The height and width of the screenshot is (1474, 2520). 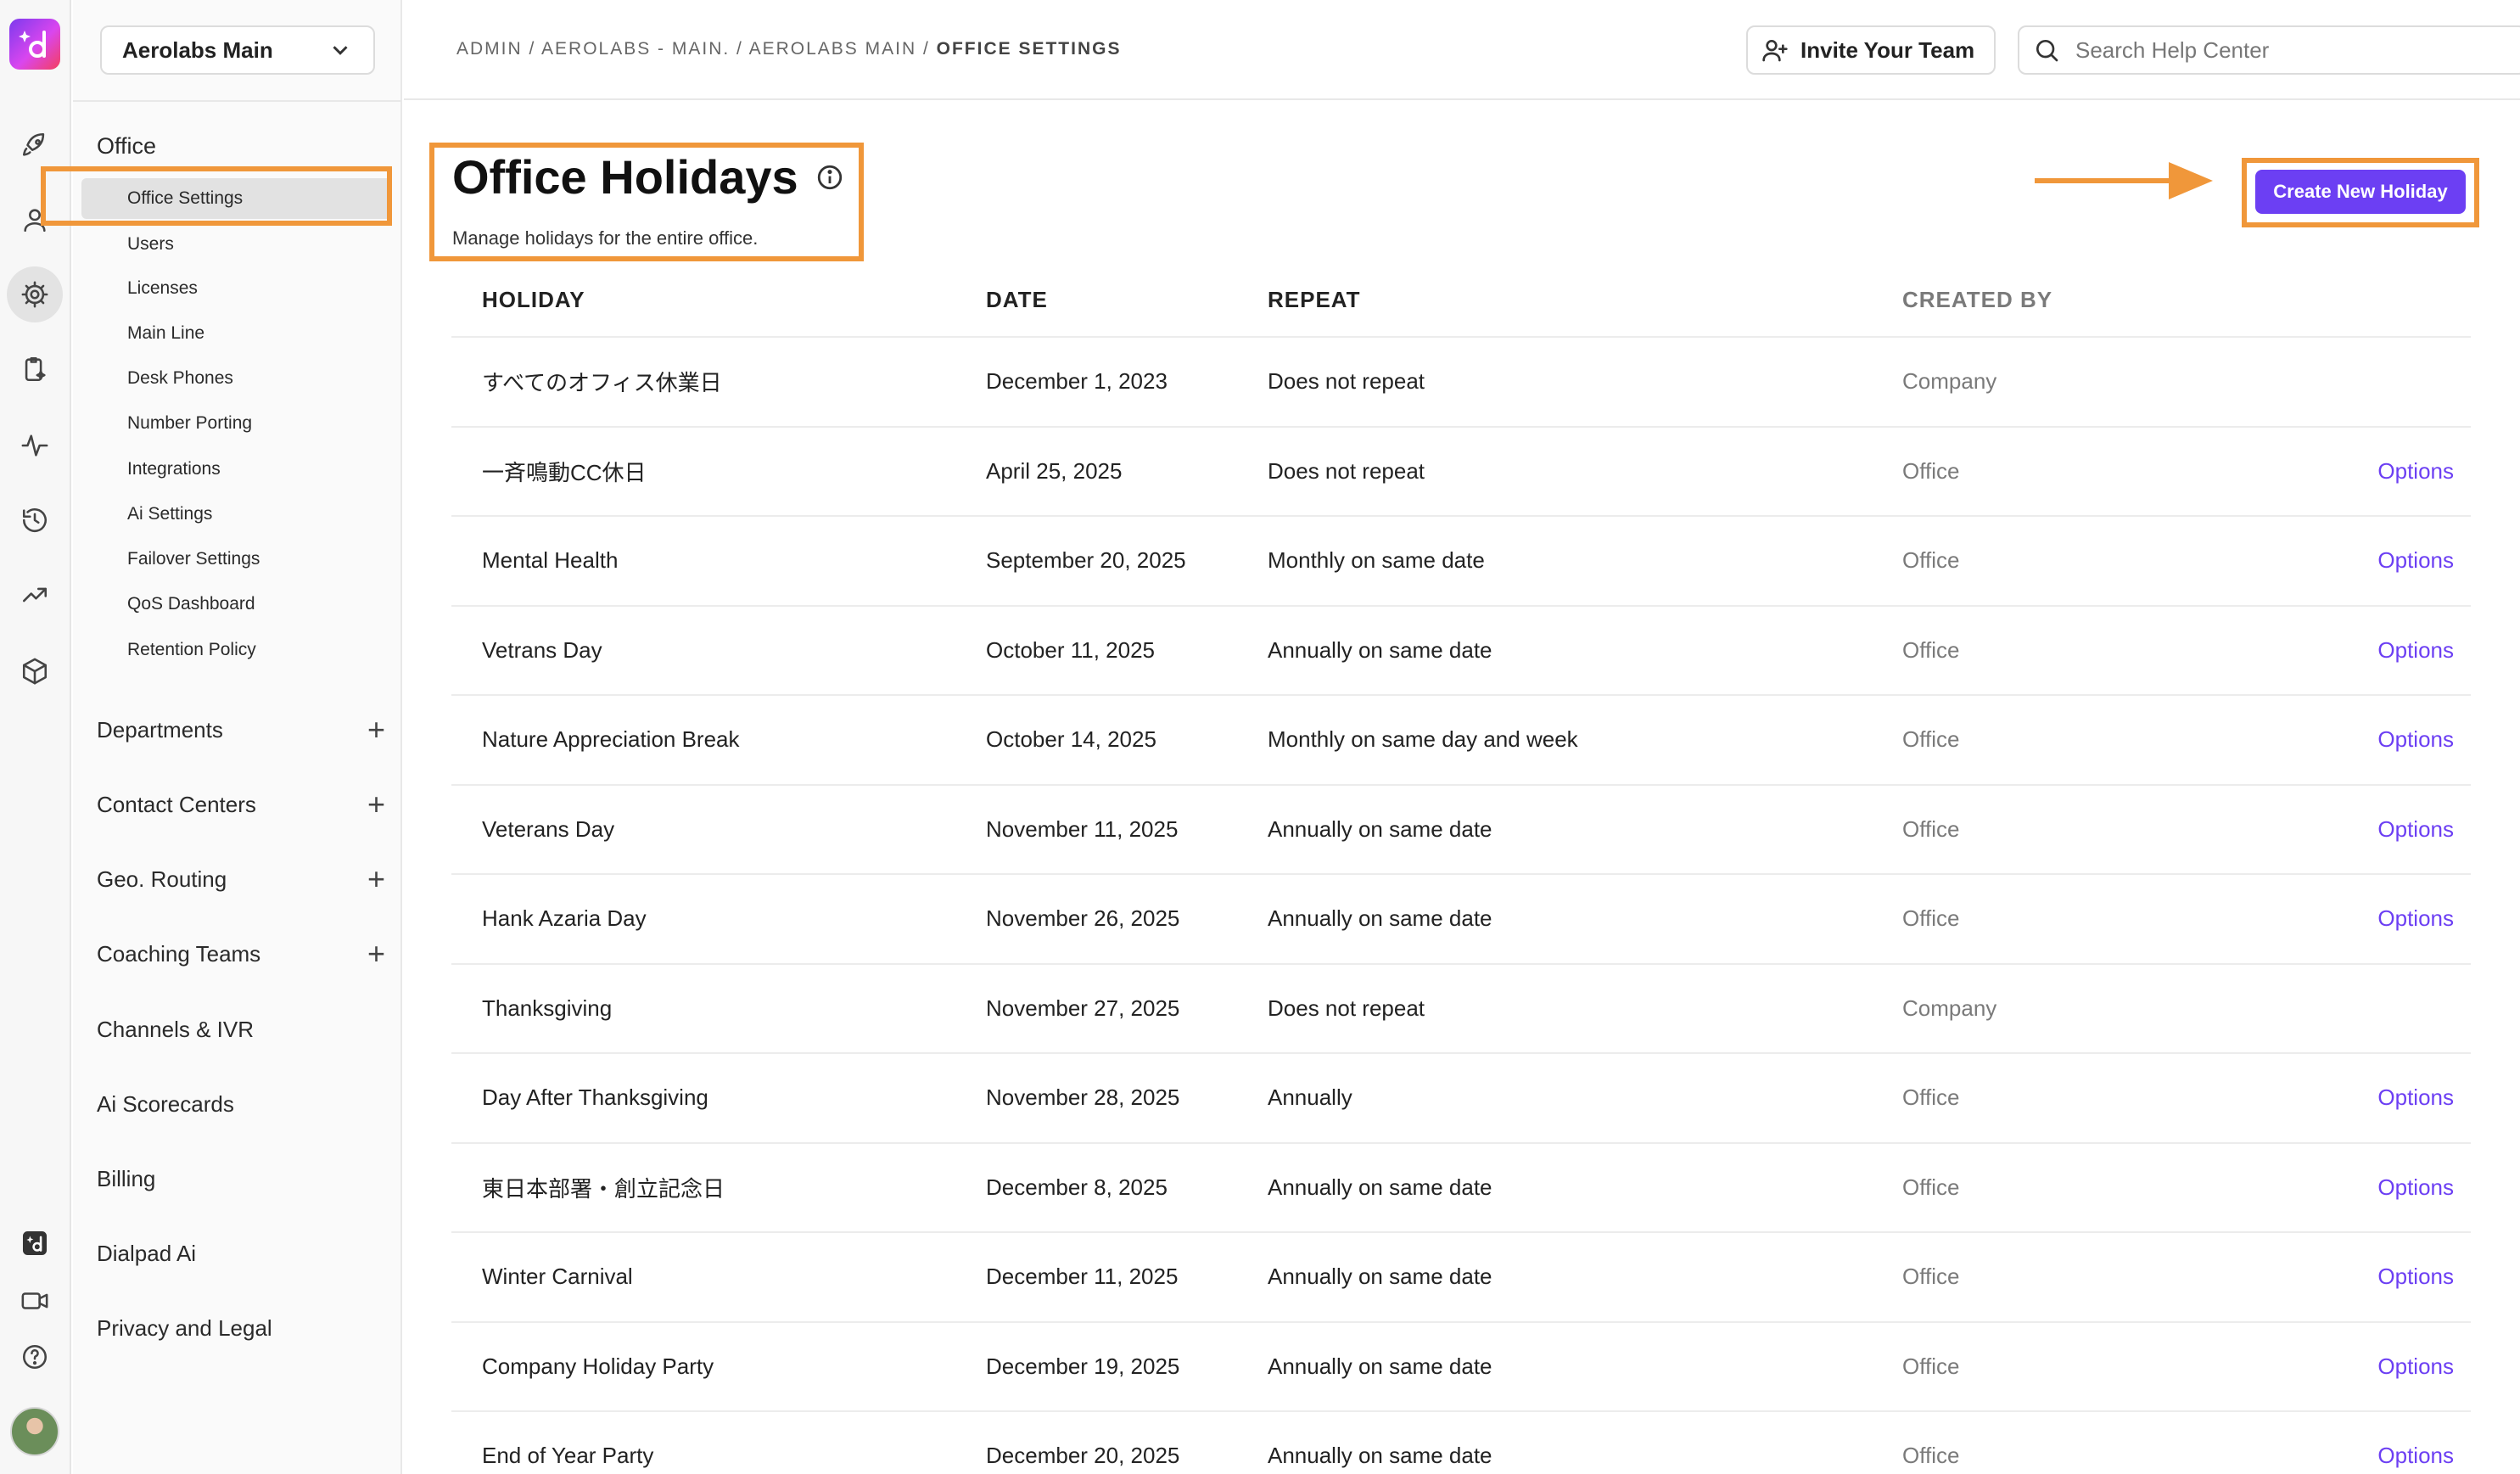 What do you see at coordinates (2124, 180) in the screenshot?
I see `arrow-annotation-icon` at bounding box center [2124, 180].